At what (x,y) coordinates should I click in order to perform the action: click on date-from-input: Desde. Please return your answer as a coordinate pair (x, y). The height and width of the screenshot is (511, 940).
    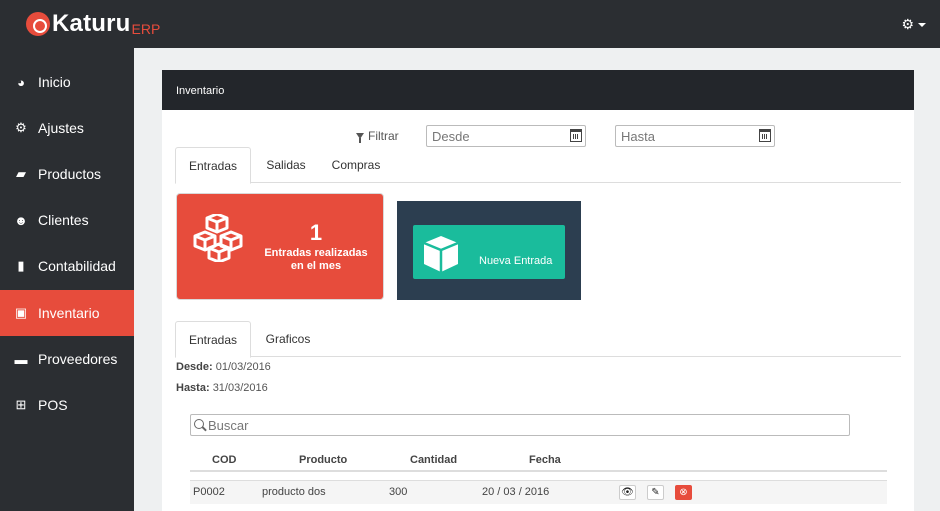
    Looking at the image, I should click on (506, 136).